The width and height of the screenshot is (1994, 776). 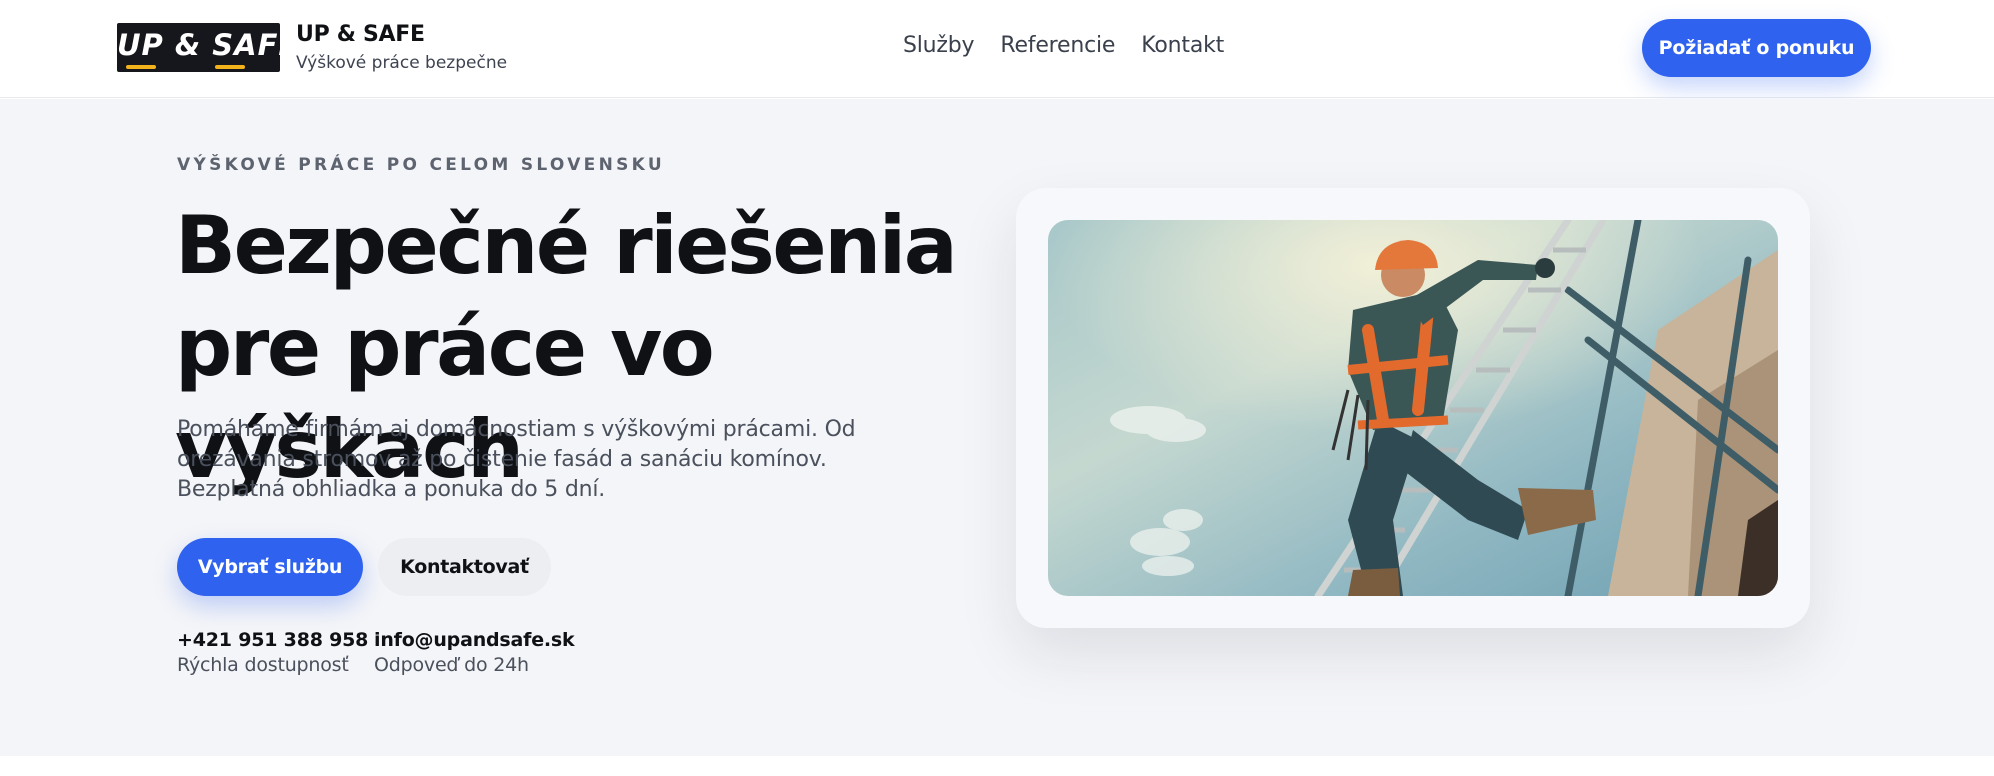 What do you see at coordinates (1182, 45) in the screenshot?
I see `nav-link-kontakt: Kontakt` at bounding box center [1182, 45].